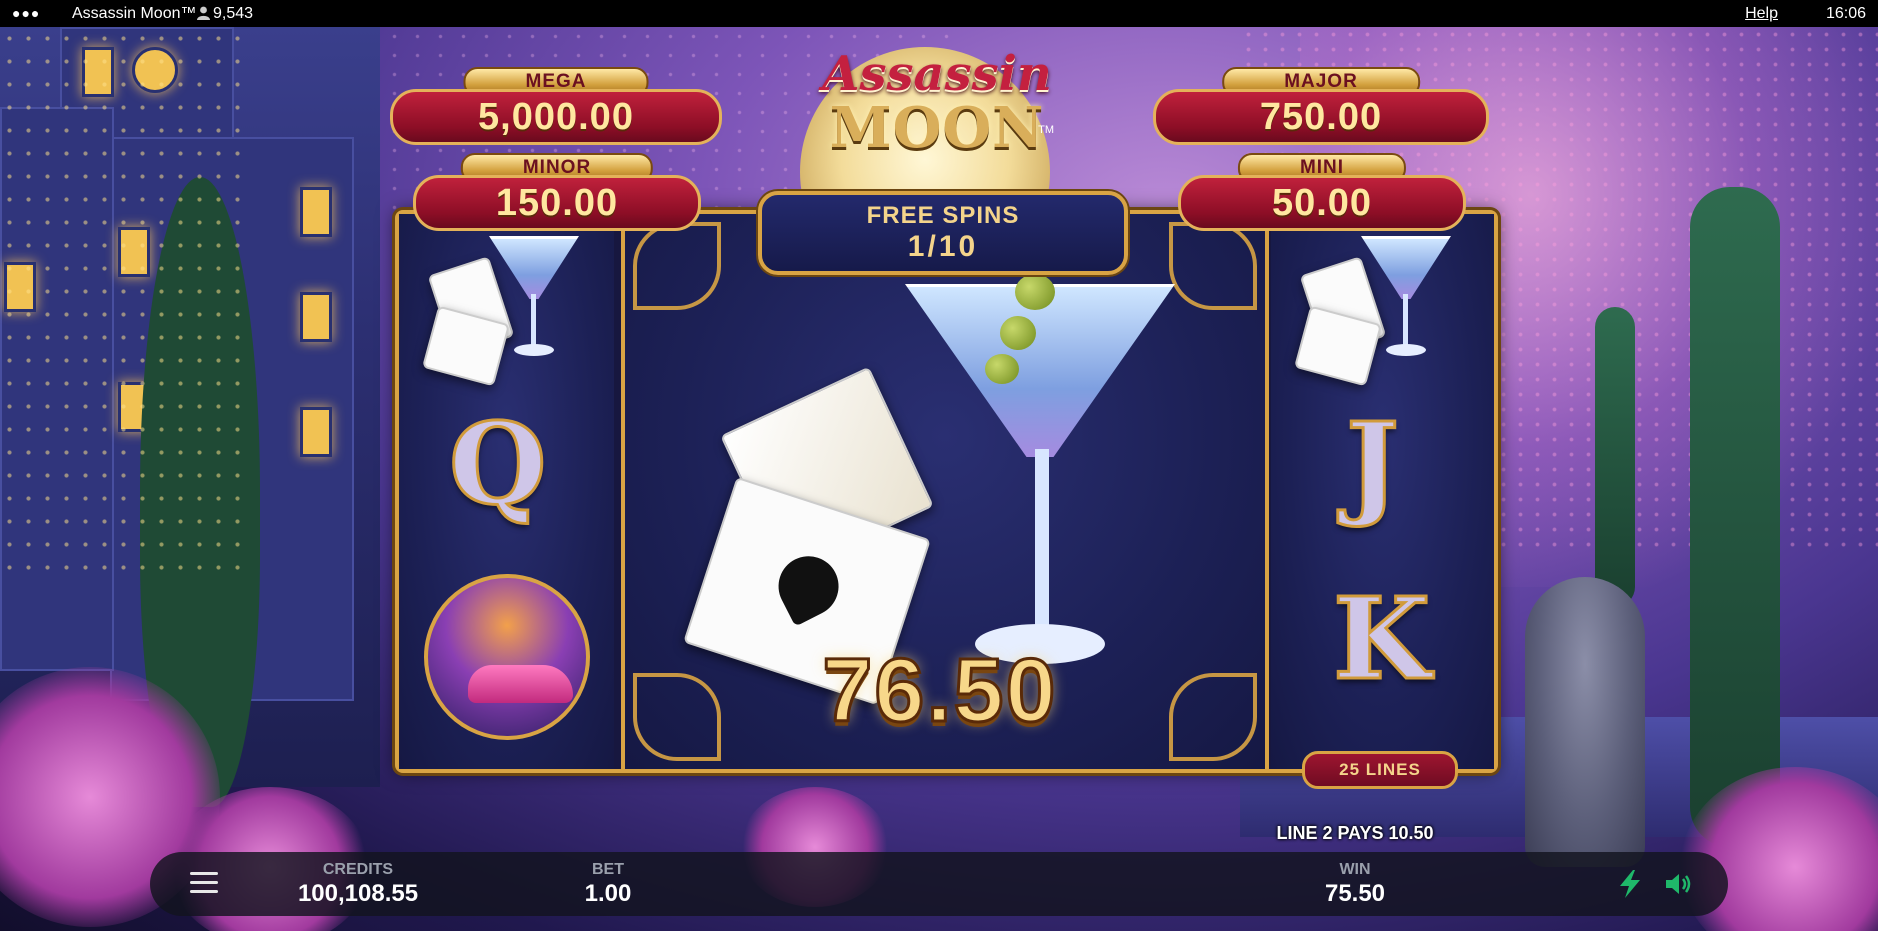  I want to click on help-link: Help, so click(1761, 13).